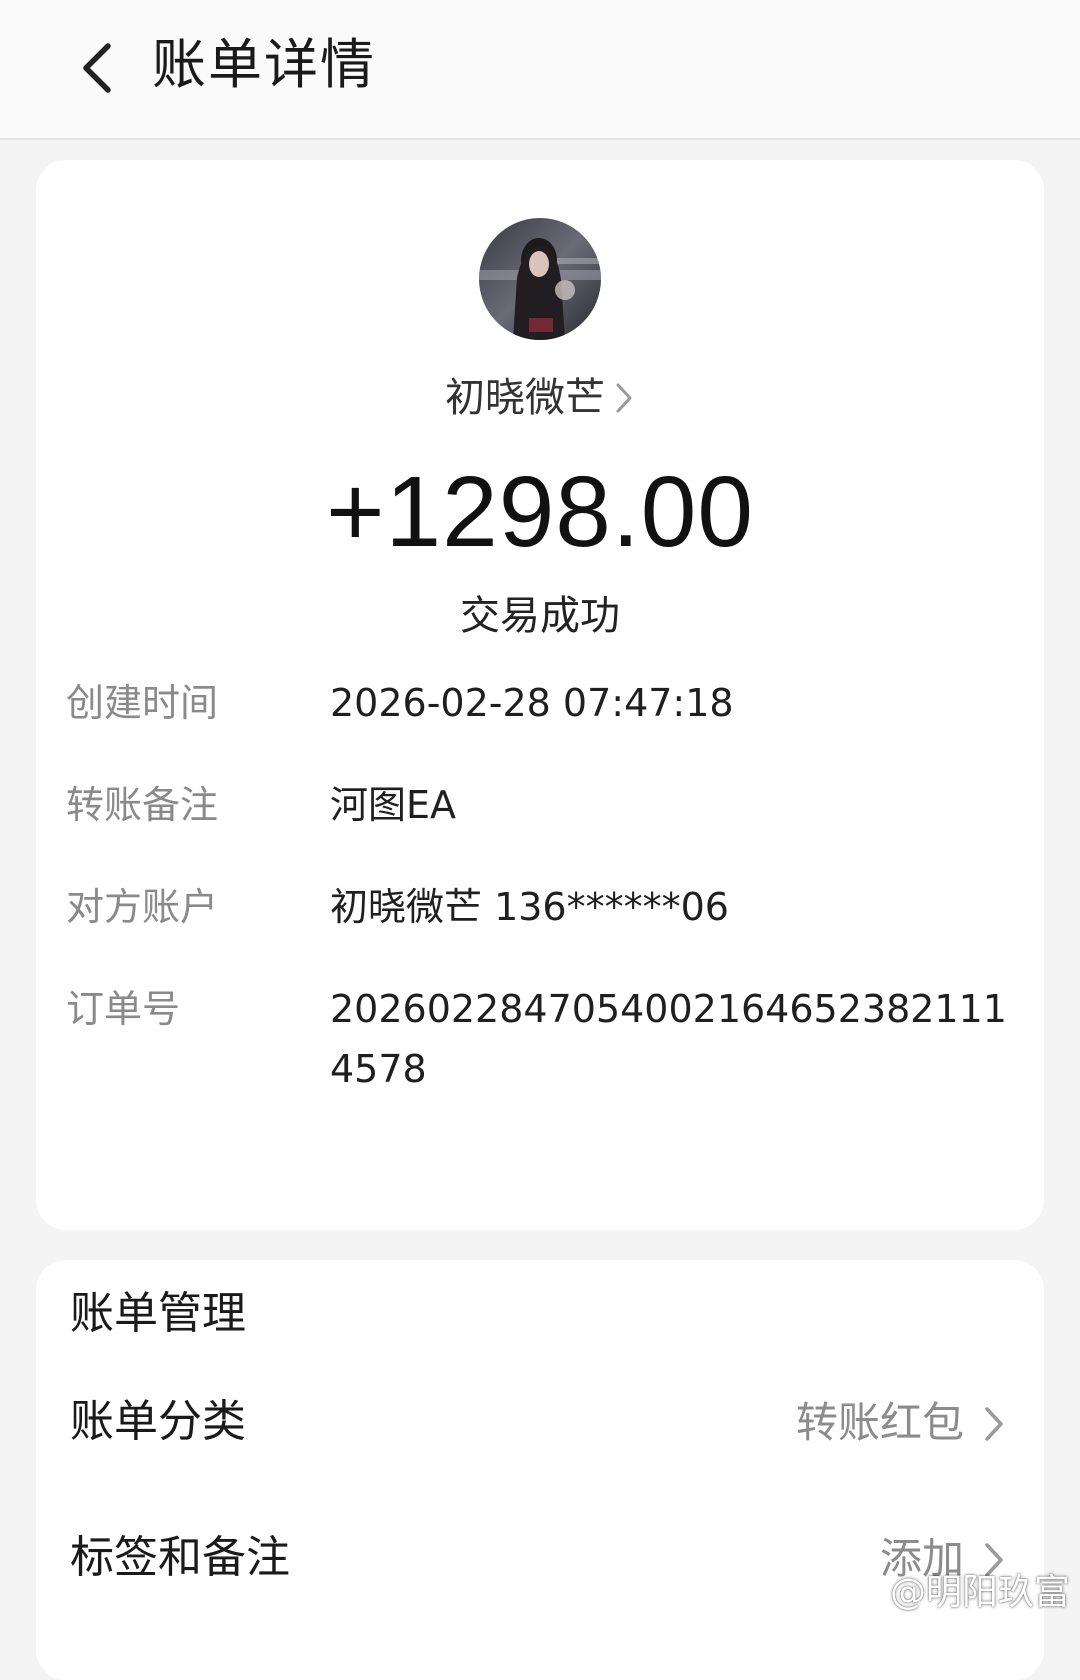  I want to click on weibo-icon, so click(865, 1594).